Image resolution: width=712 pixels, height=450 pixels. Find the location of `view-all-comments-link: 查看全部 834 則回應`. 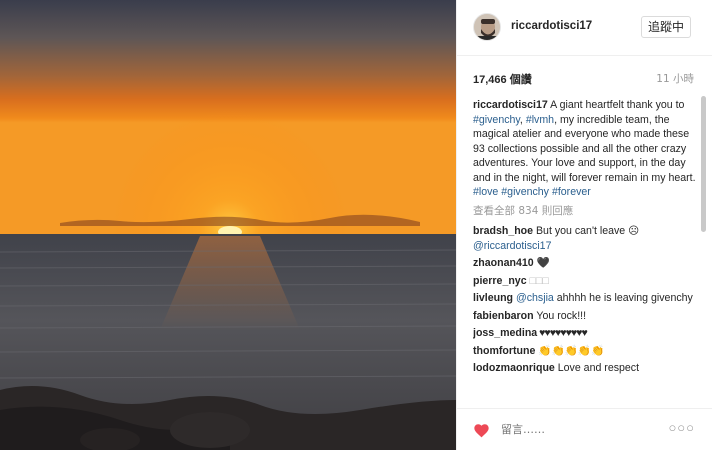

view-all-comments-link: 查看全部 834 則回應 is located at coordinates (585, 211).